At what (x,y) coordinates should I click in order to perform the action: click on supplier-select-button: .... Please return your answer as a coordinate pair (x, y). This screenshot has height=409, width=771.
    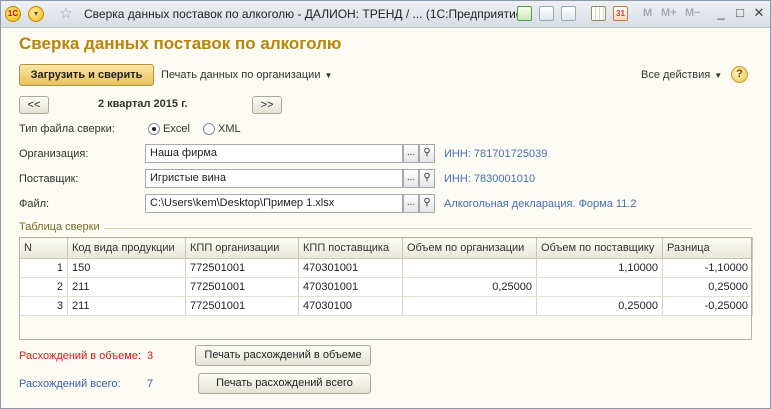
    Looking at the image, I should click on (411, 178).